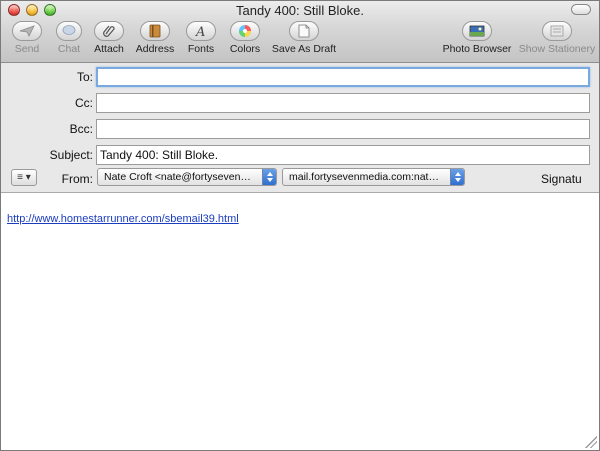  I want to click on document-icon, so click(304, 31).